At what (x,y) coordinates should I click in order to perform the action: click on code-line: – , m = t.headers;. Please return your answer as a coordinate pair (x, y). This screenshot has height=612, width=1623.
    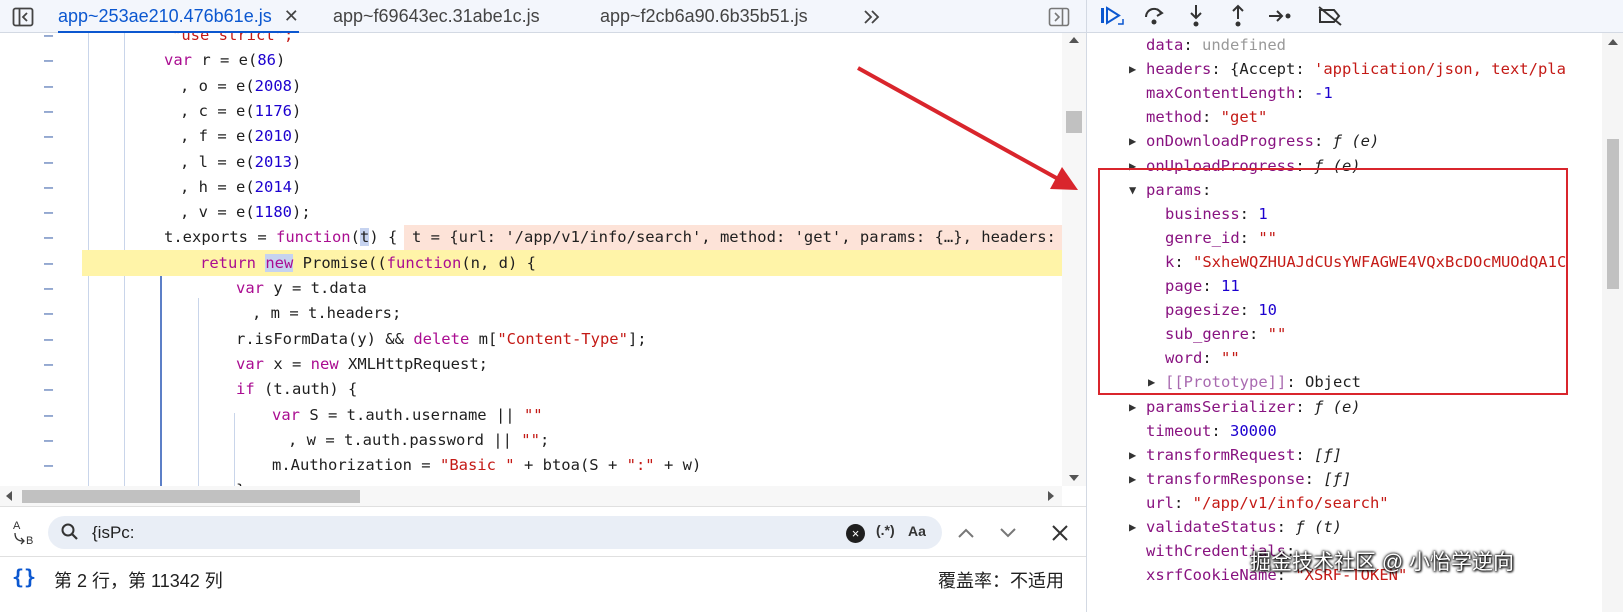
    Looking at the image, I should click on (531, 313).